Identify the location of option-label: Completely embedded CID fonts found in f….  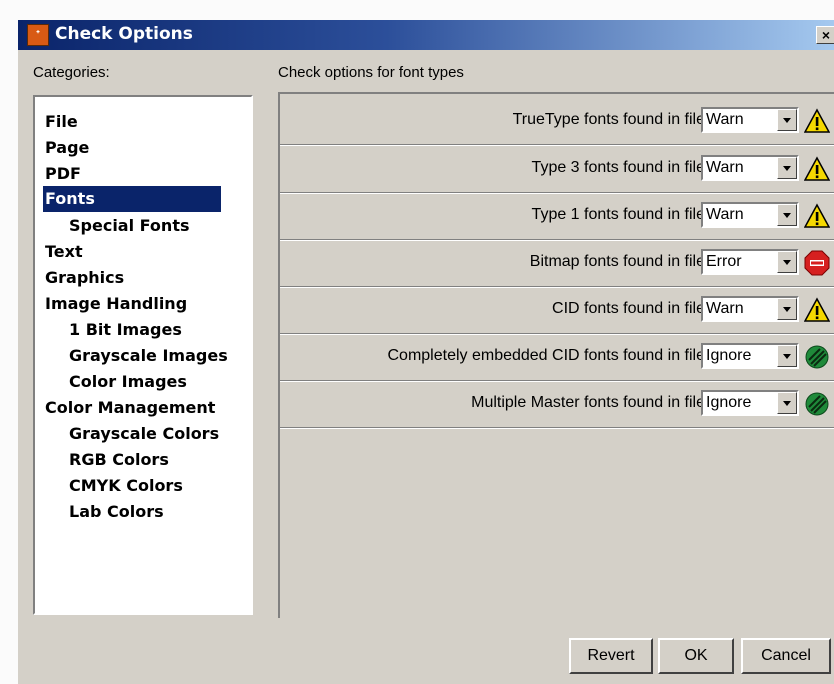
(546, 355).